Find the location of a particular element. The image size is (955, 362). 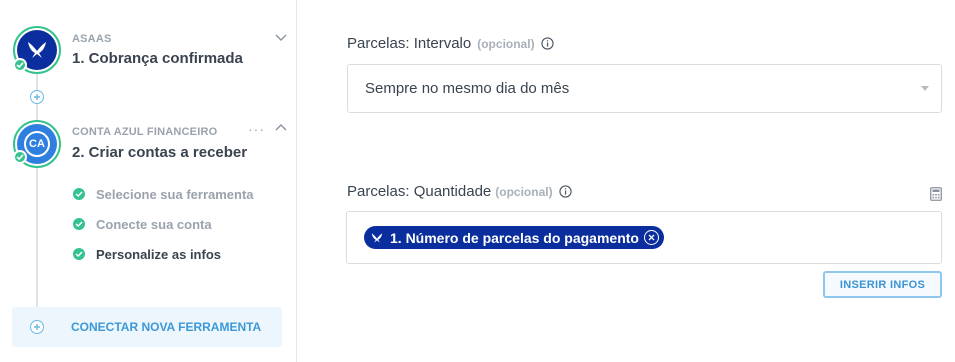

mapped-field-tag-label: 1. Número de parcelas do pagamento is located at coordinates (514, 237).